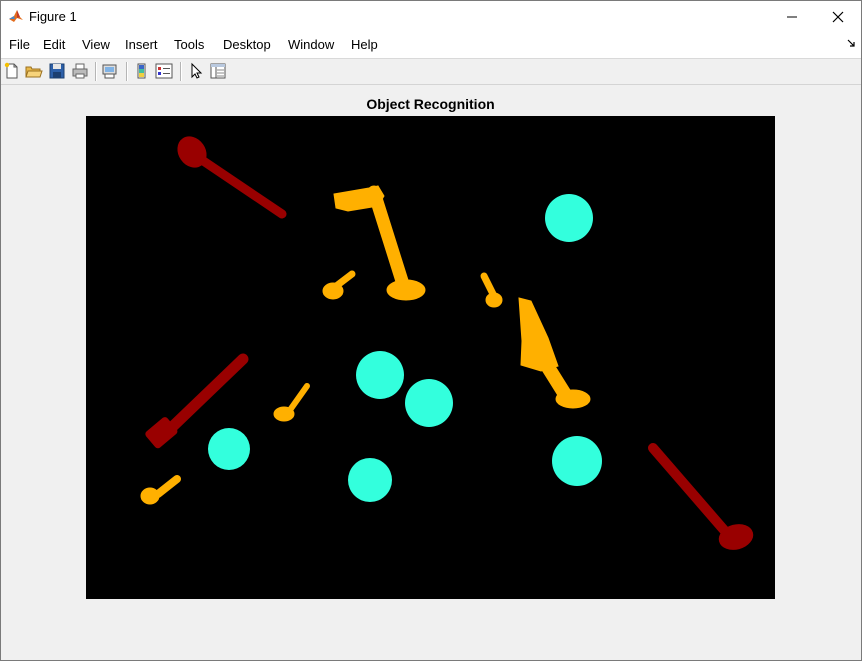 Image resolution: width=862 pixels, height=661 pixels. Describe the element at coordinates (311, 44) in the screenshot. I see `menu-window: Window` at that location.